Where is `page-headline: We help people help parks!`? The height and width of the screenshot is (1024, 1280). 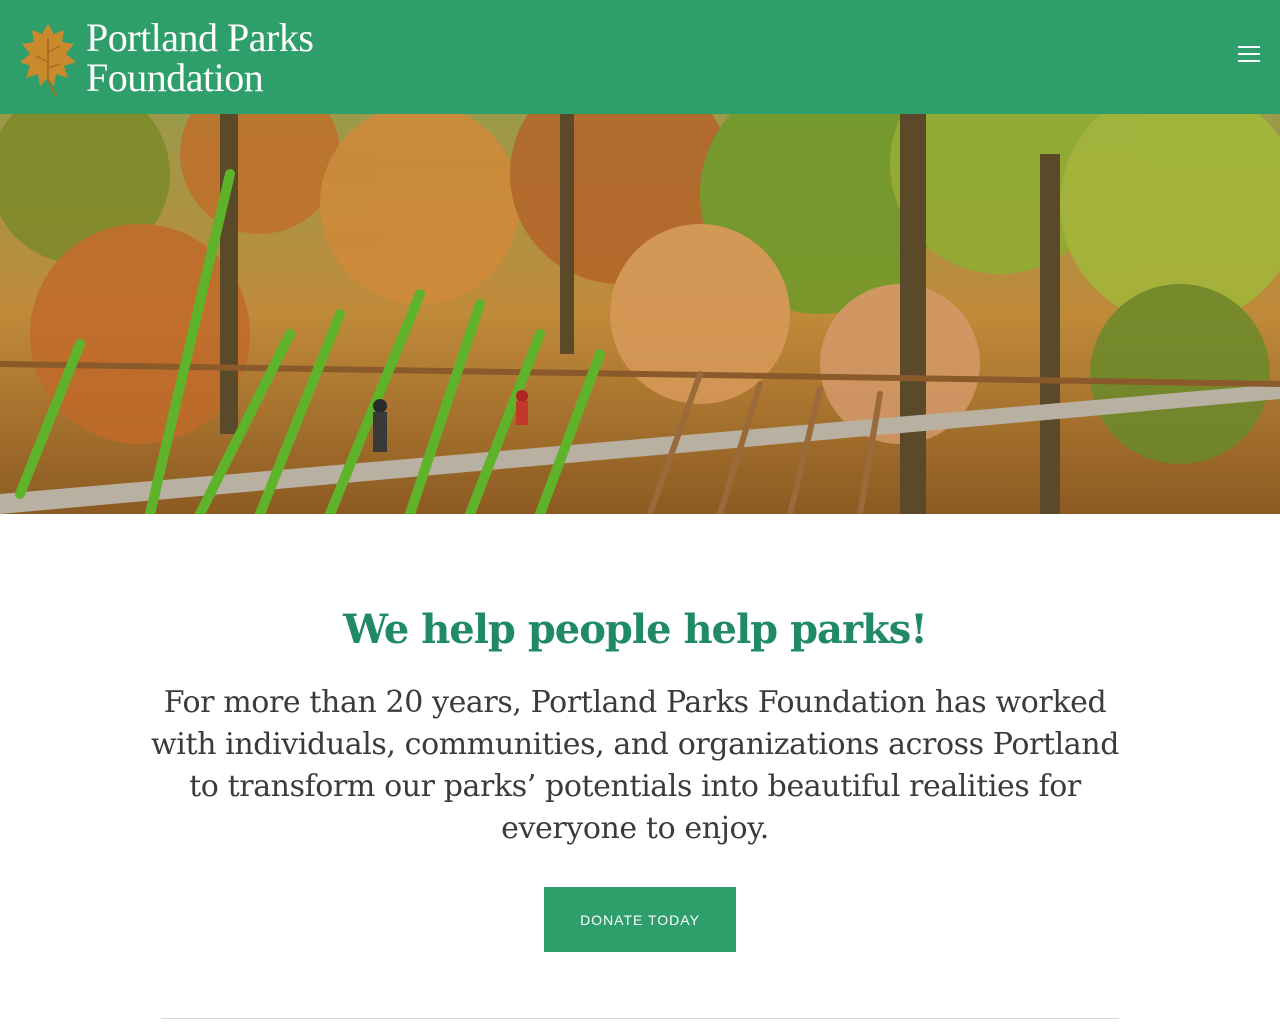
page-headline: We help people help parks! is located at coordinates (635, 629).